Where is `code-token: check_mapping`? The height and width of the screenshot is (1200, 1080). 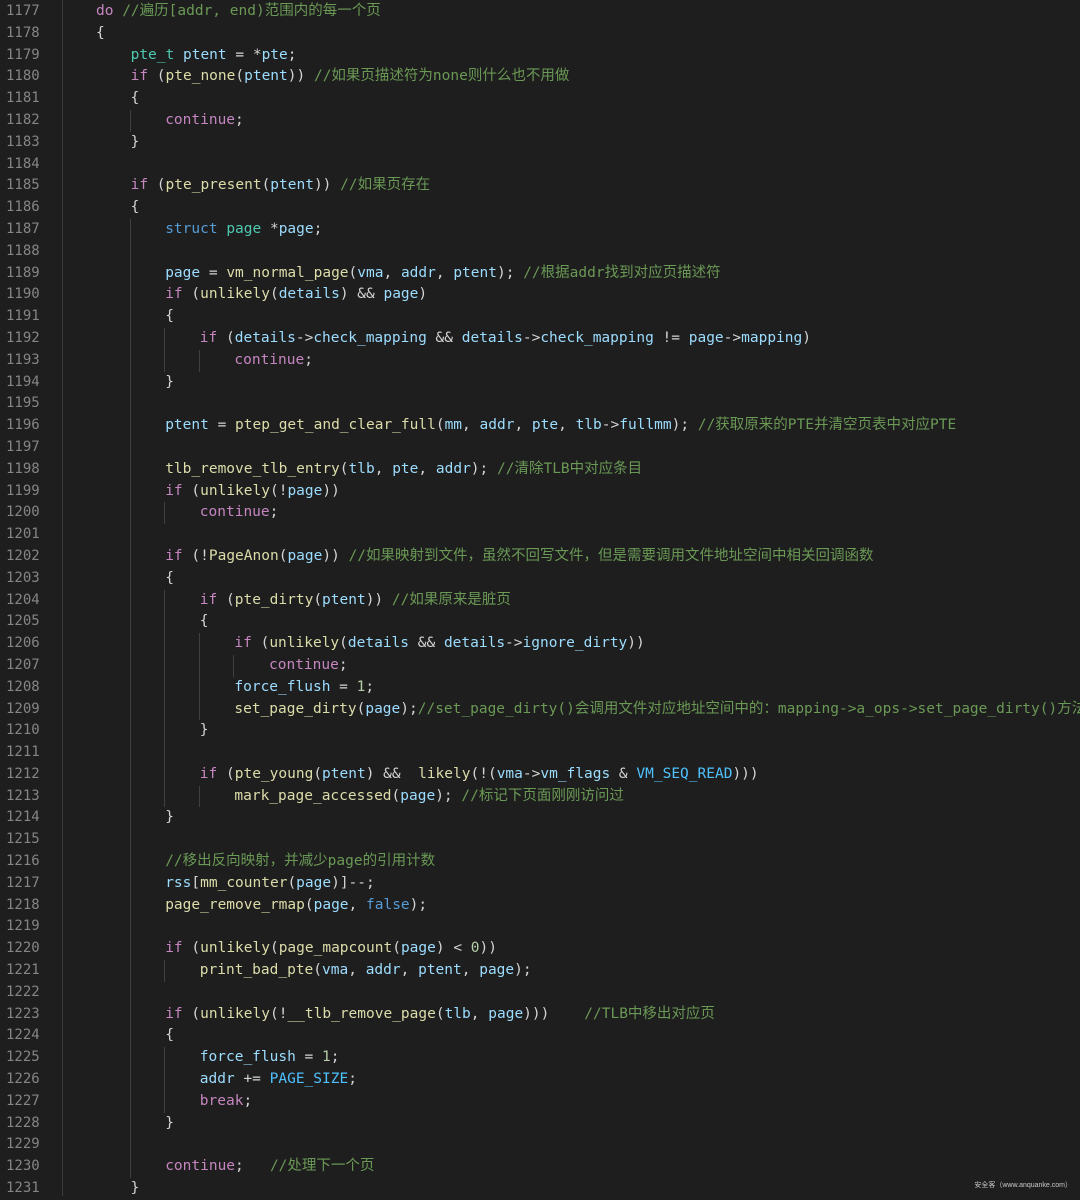
code-token: check_mapping is located at coordinates (370, 337).